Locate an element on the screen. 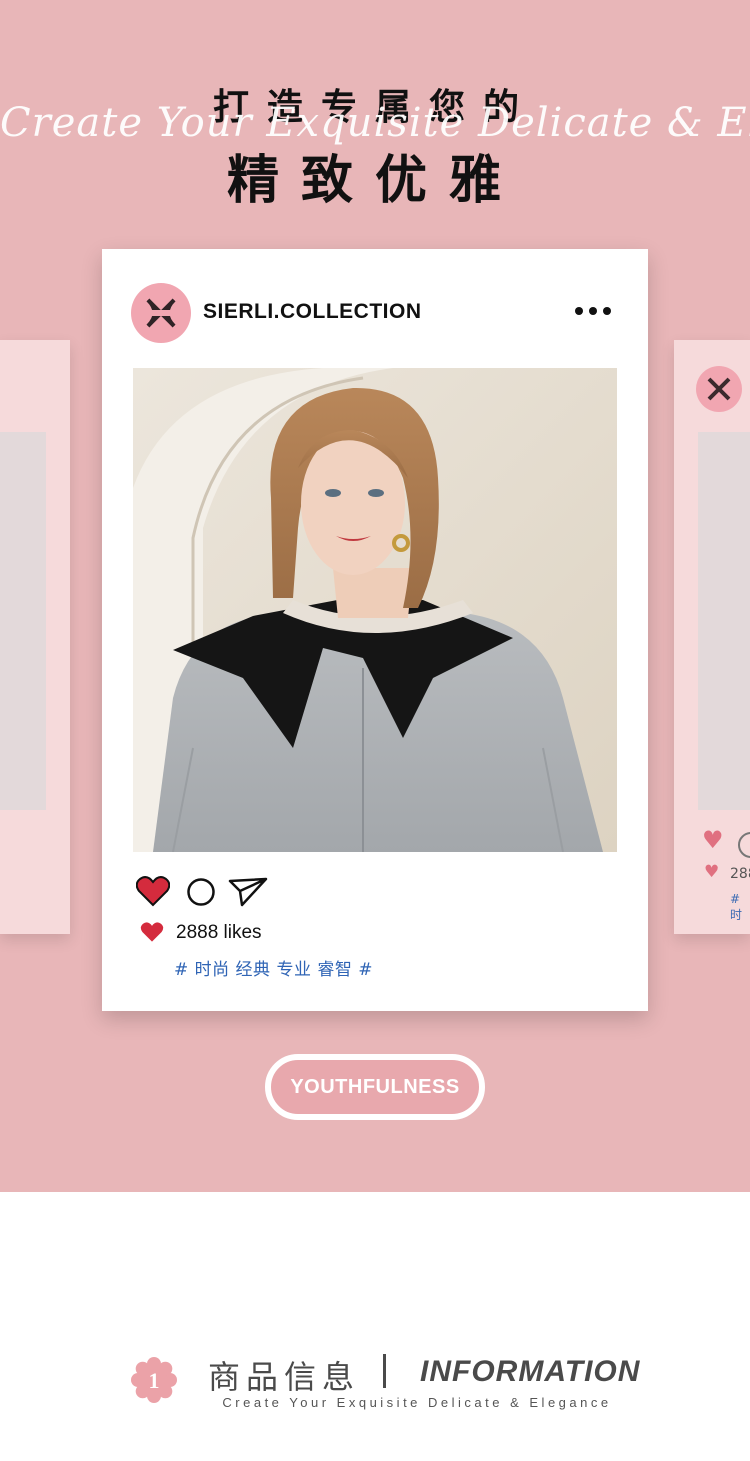 Image resolution: width=750 pixels, height=1461 pixels. divider is located at coordinates (384, 1371).